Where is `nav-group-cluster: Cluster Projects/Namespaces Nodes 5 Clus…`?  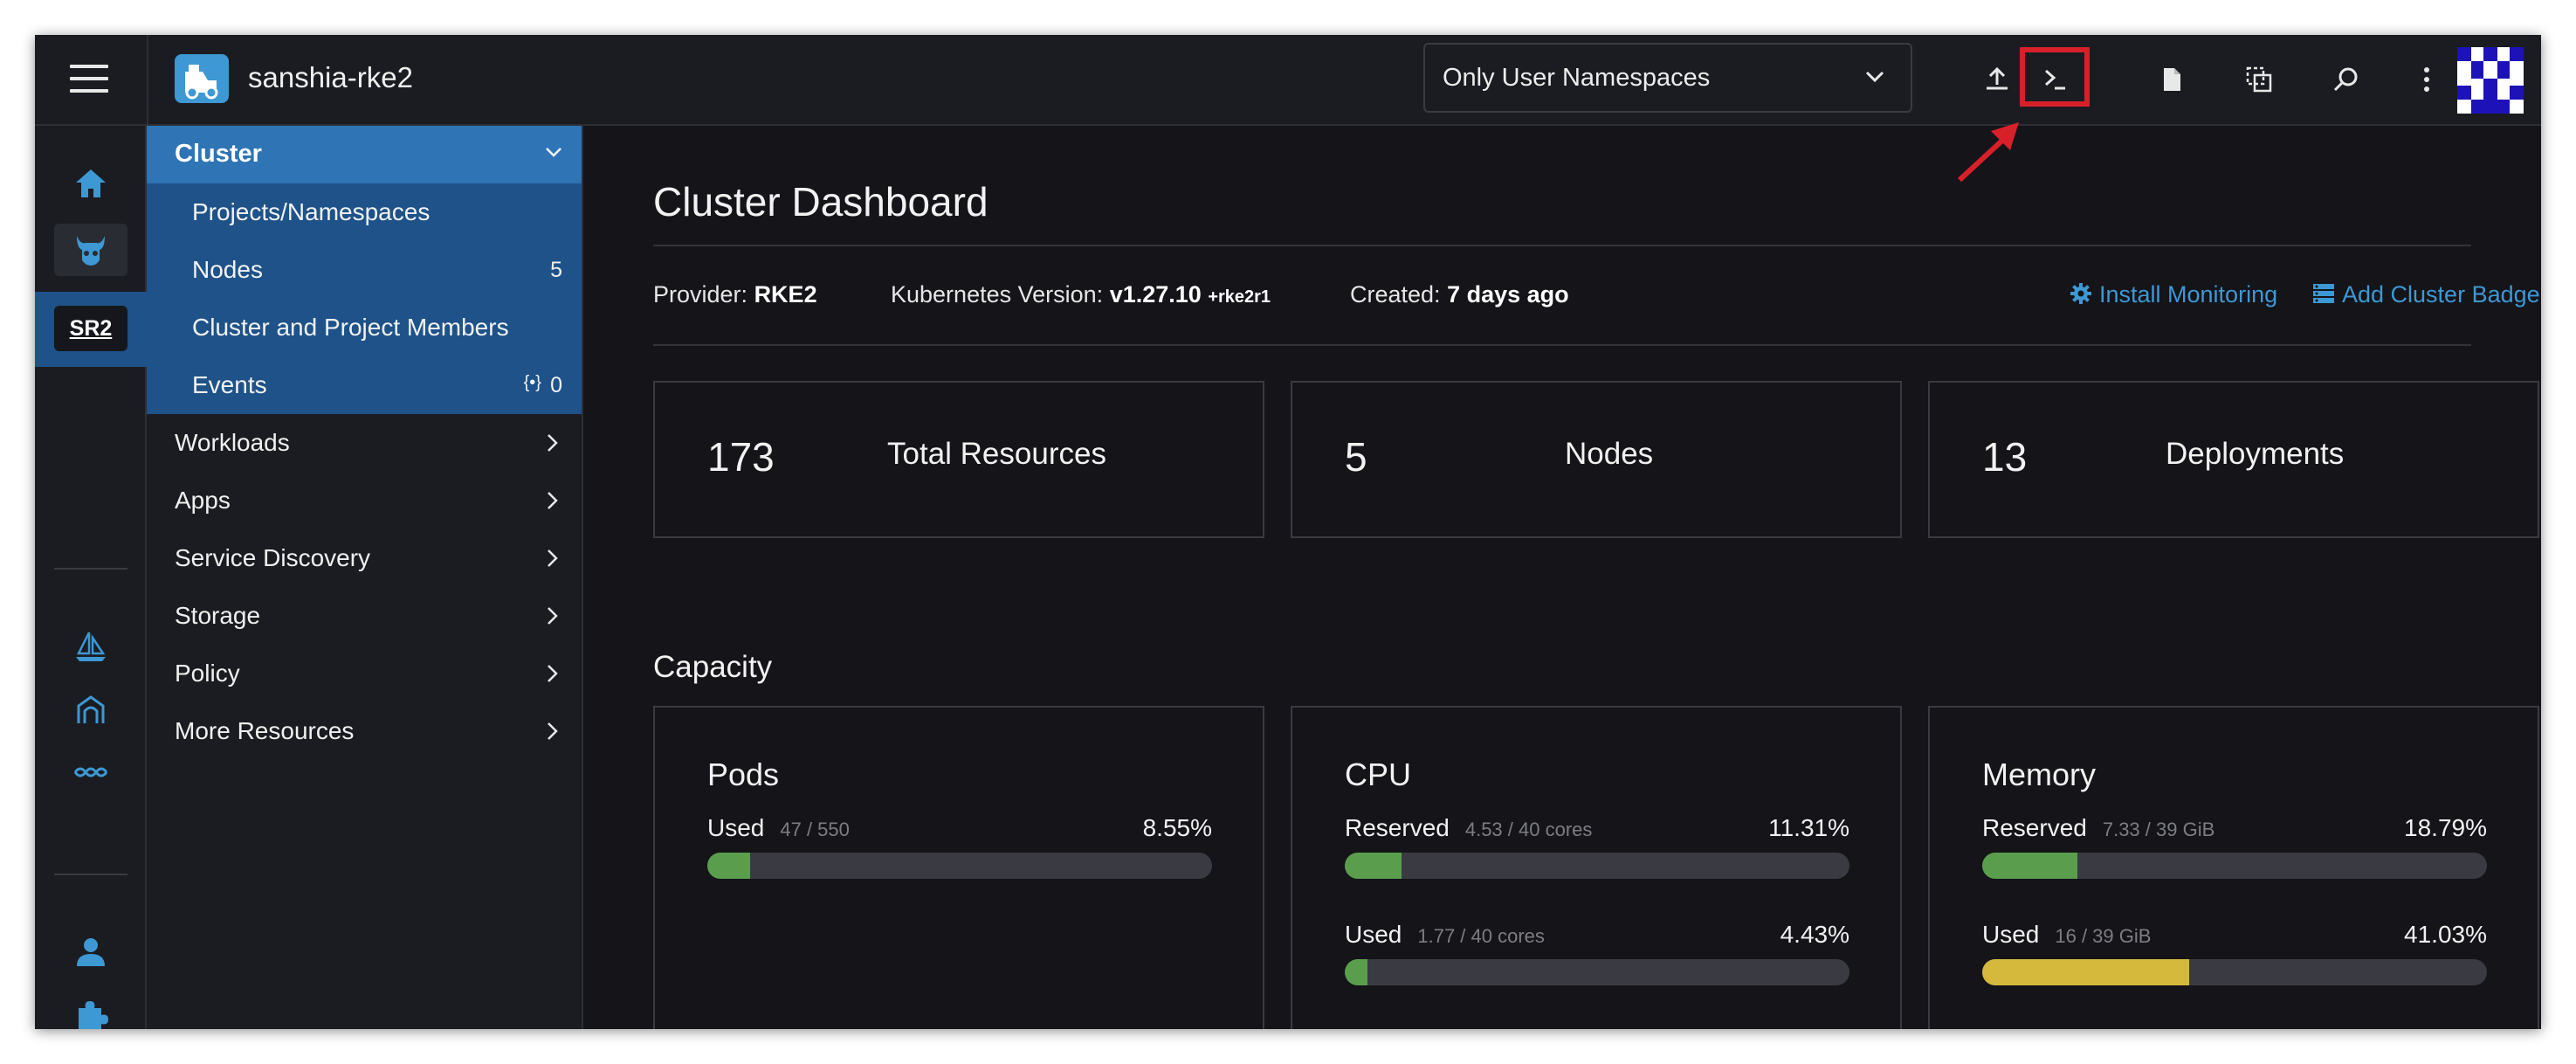
nav-group-cluster: Cluster Projects/Namespaces Nodes 5 Clus… is located at coordinates (364, 270).